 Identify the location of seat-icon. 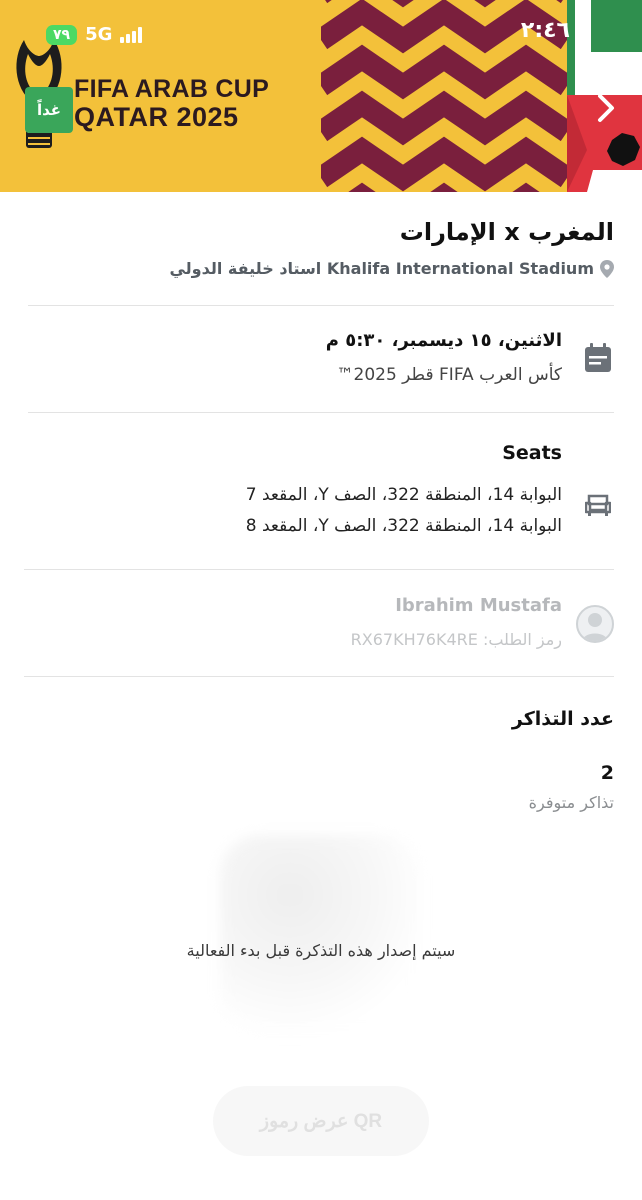
(598, 505).